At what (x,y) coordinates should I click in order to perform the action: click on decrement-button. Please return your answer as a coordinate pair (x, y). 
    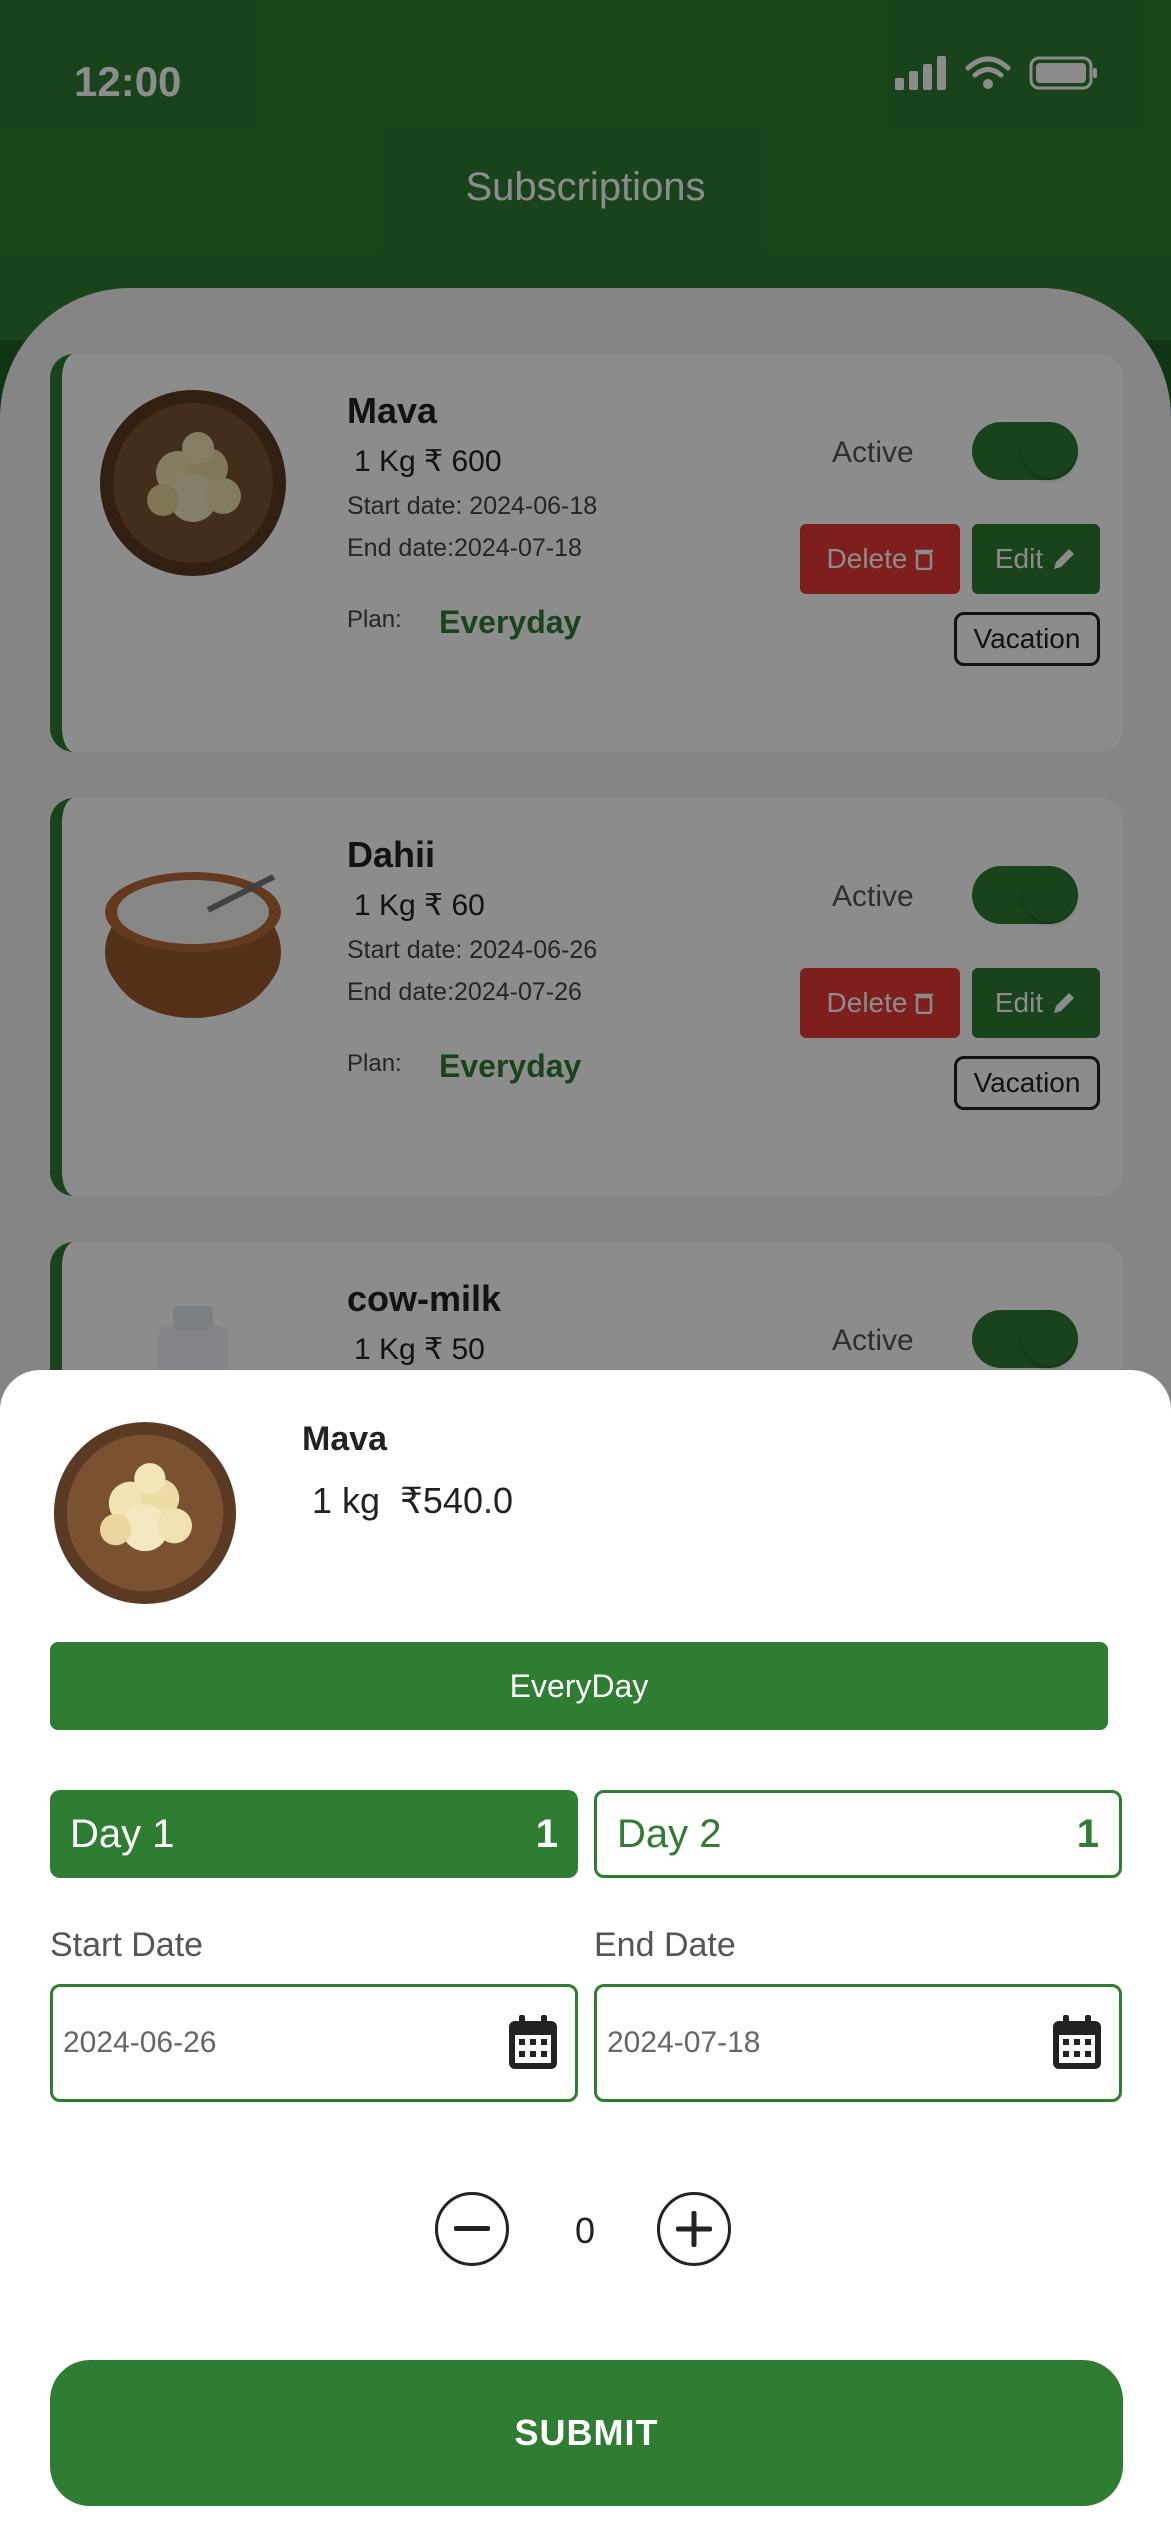
    Looking at the image, I should click on (472, 2229).